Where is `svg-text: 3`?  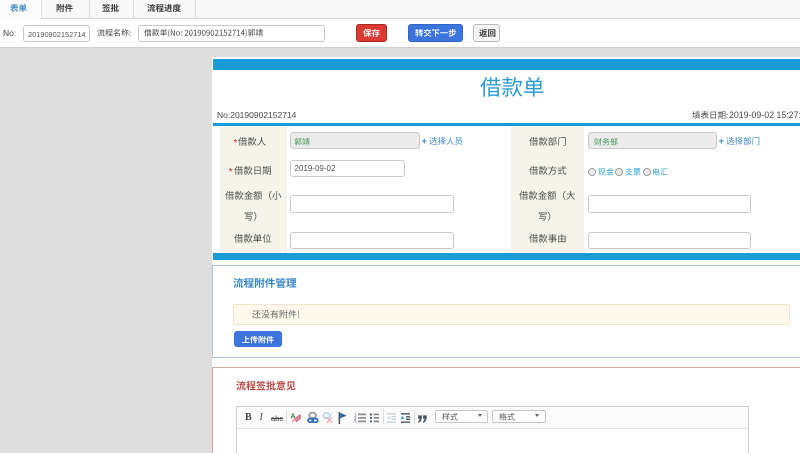 svg-text: 3 is located at coordinates (355, 421).